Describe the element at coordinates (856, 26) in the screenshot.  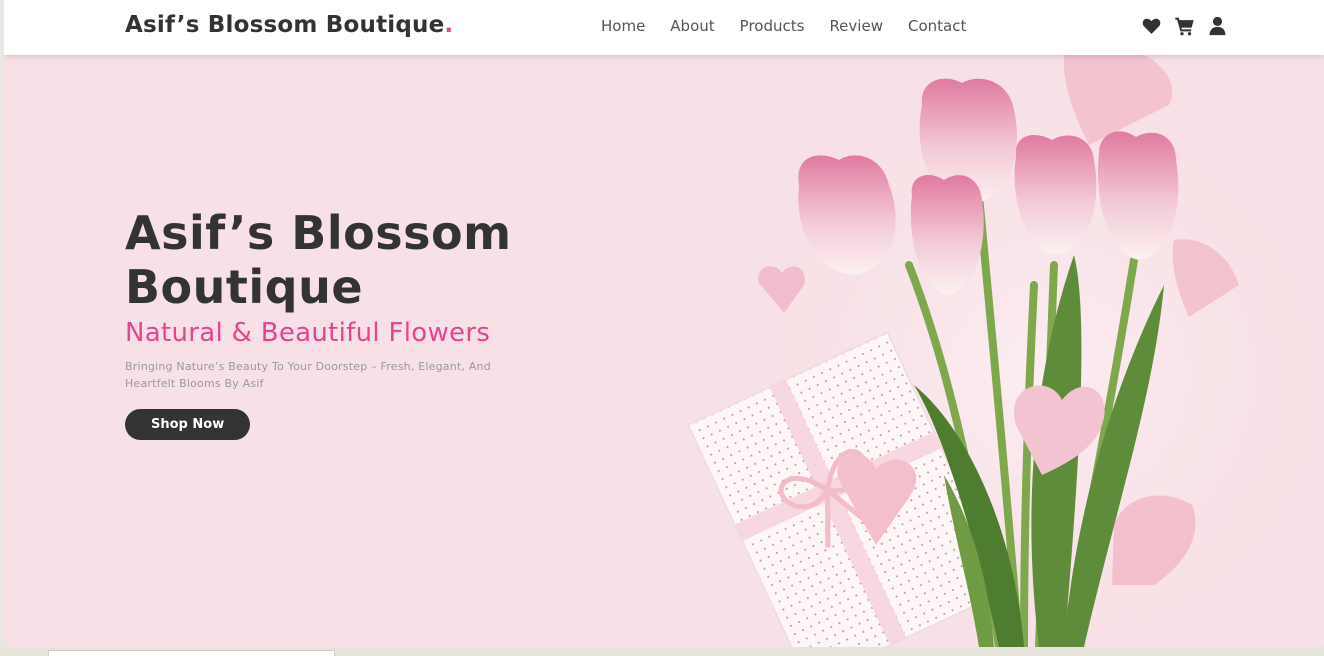
I see `nav-review: Review` at that location.